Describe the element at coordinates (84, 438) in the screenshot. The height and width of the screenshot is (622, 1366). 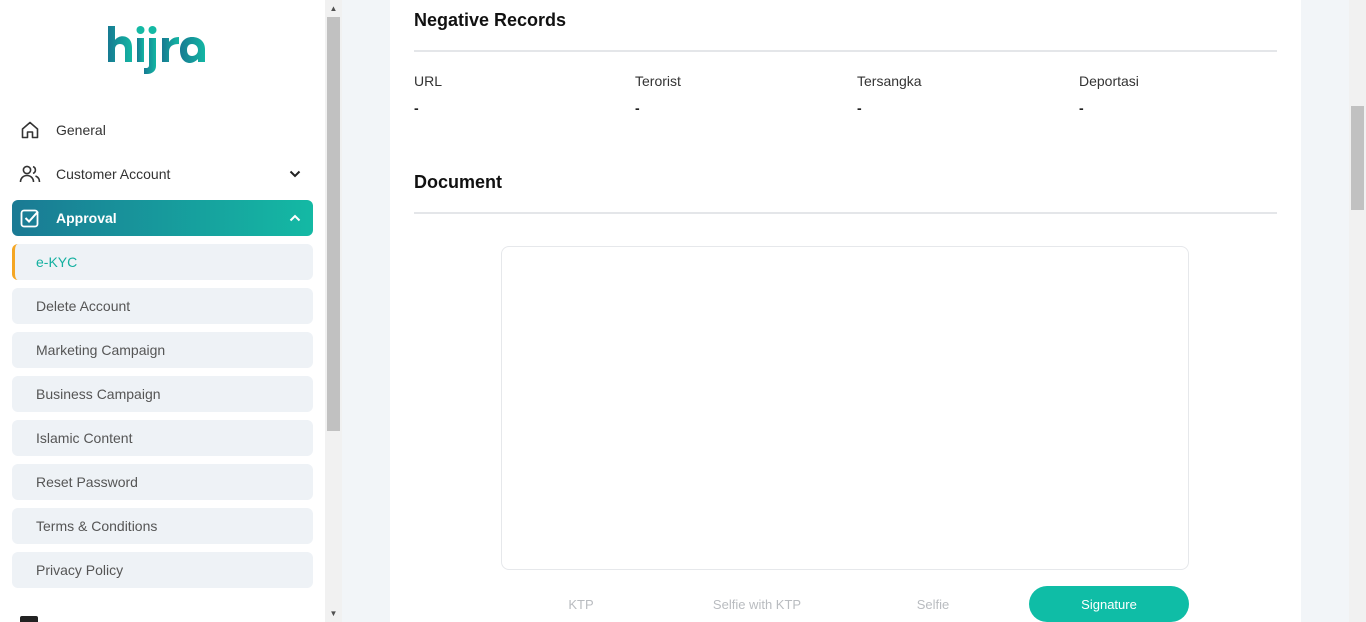
I see `sidebar-item-label: Islamic Content` at that location.